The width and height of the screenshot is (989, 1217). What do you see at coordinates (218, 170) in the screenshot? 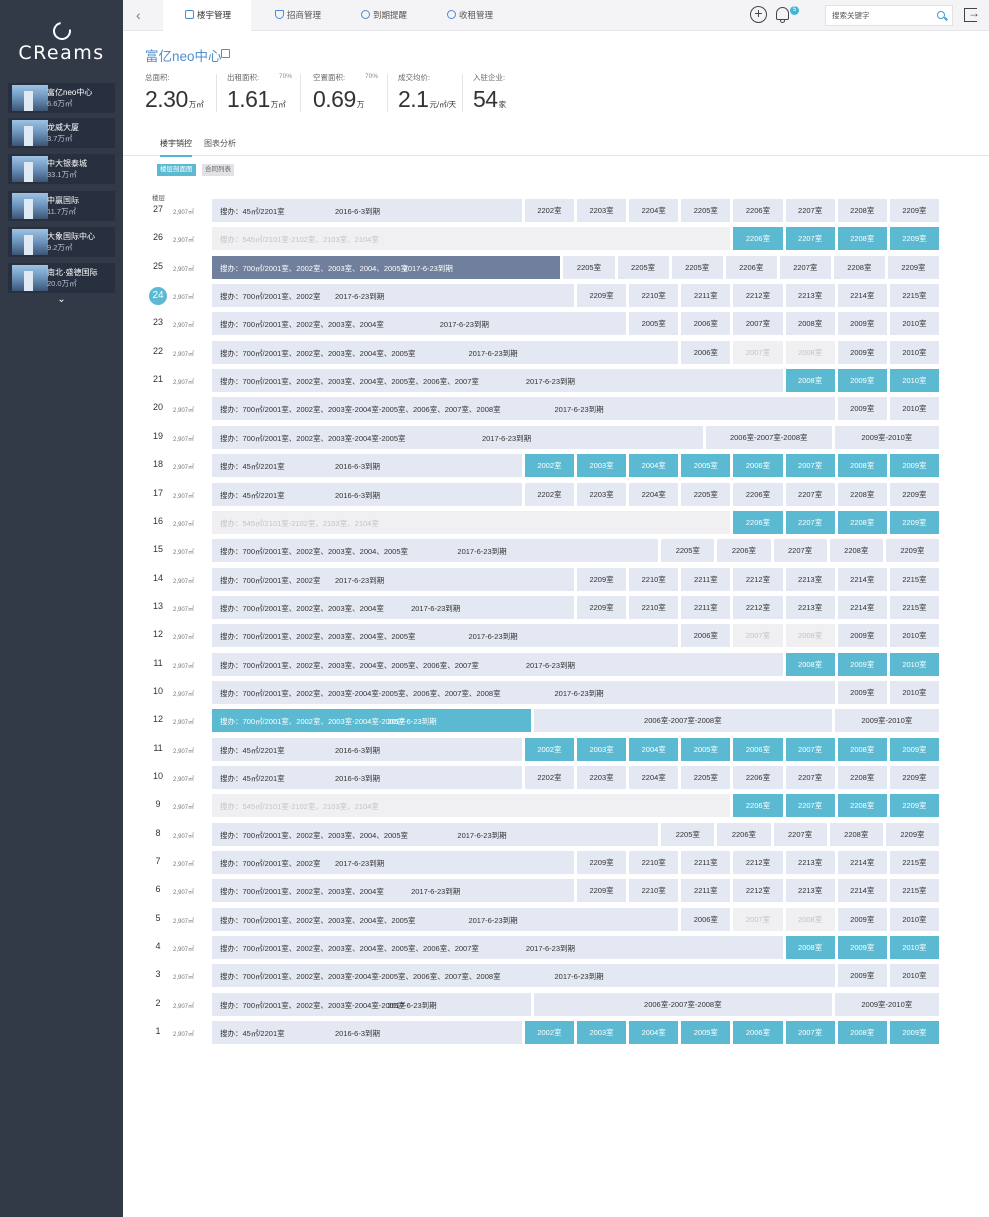
I see `view-contract-list-button: 合同列表` at bounding box center [218, 170].